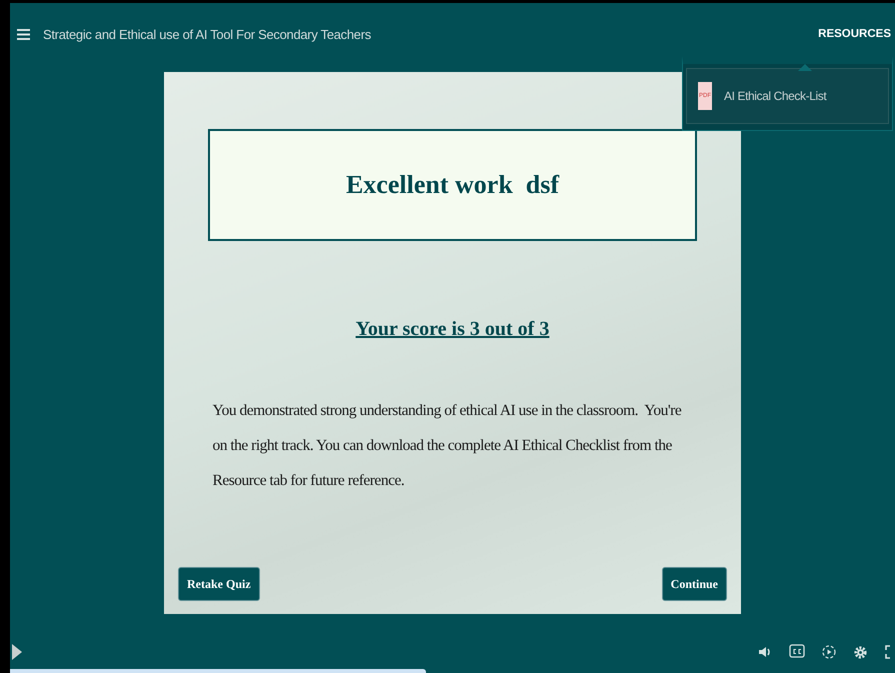  What do you see at coordinates (17, 652) in the screenshot?
I see `play-icon` at bounding box center [17, 652].